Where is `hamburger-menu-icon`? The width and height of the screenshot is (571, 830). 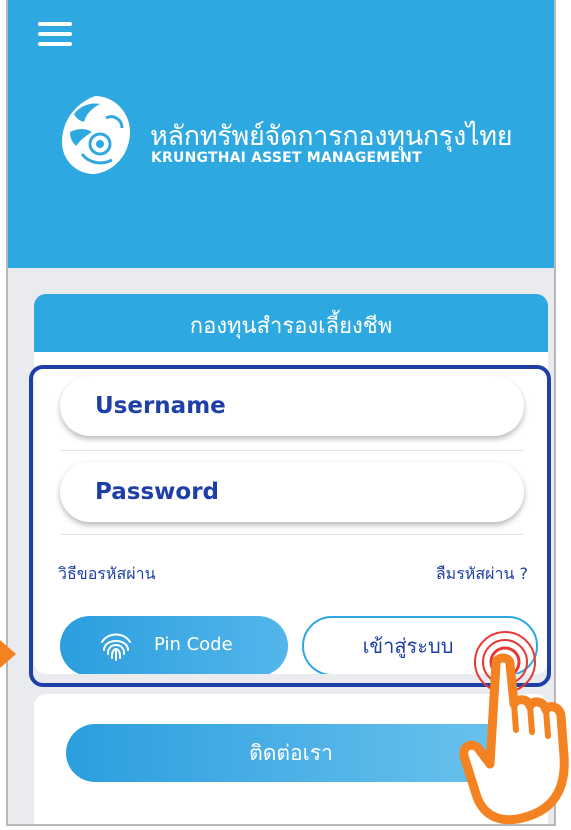
hamburger-menu-icon is located at coordinates (55, 34).